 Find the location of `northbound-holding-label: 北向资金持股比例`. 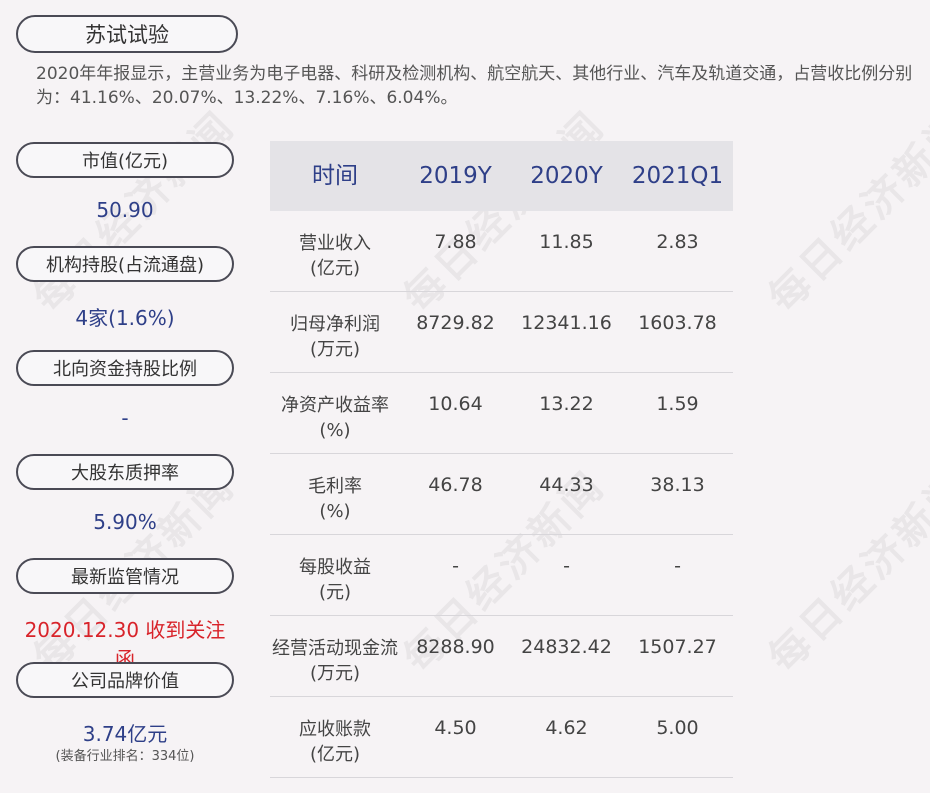

northbound-holding-label: 北向资金持股比例 is located at coordinates (125, 368).